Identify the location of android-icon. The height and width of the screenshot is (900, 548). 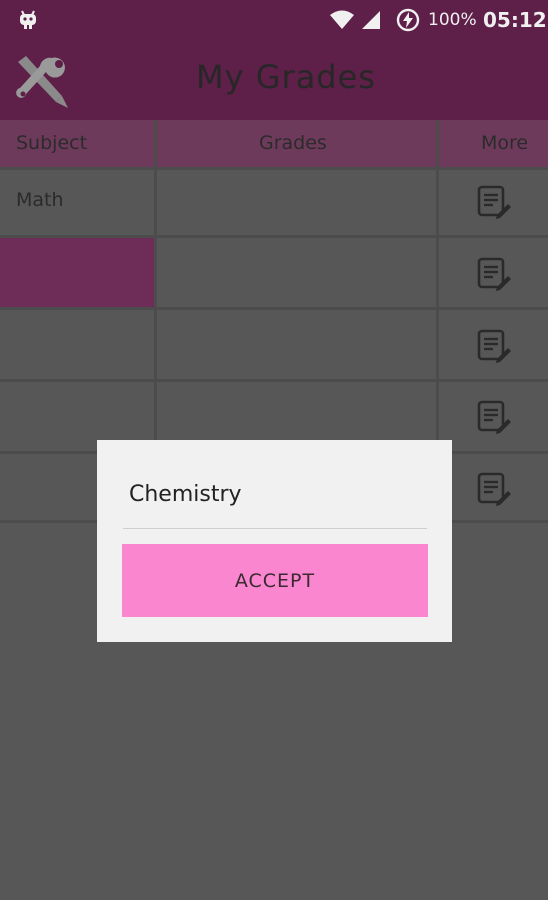
(28, 19).